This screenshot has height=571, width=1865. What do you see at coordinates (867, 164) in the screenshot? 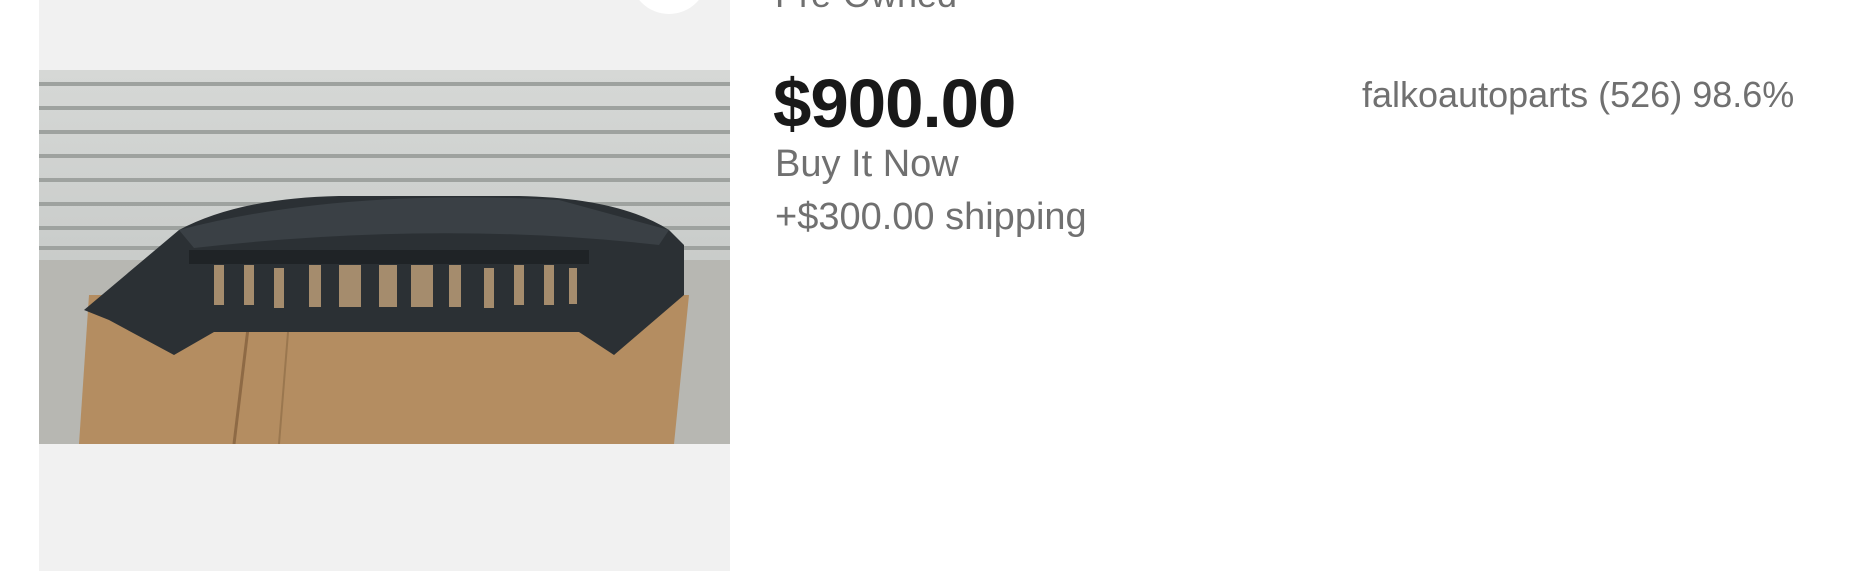
I see `purchase-format-label: Buy It Now` at bounding box center [867, 164].